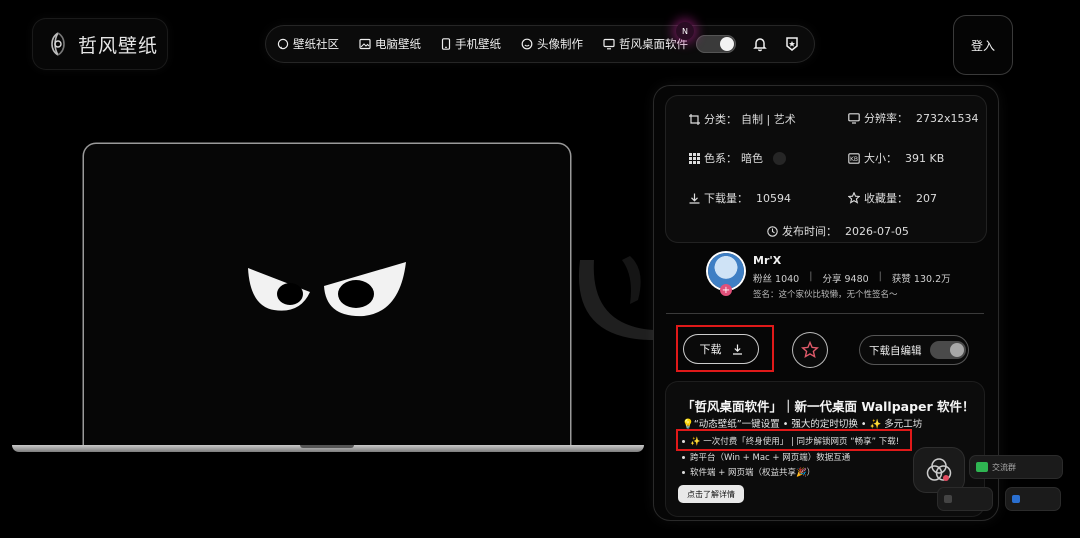 This screenshot has width=1080, height=538. What do you see at coordinates (845, 279) in the screenshot?
I see `shares-stat: 分享 9480` at bounding box center [845, 279].